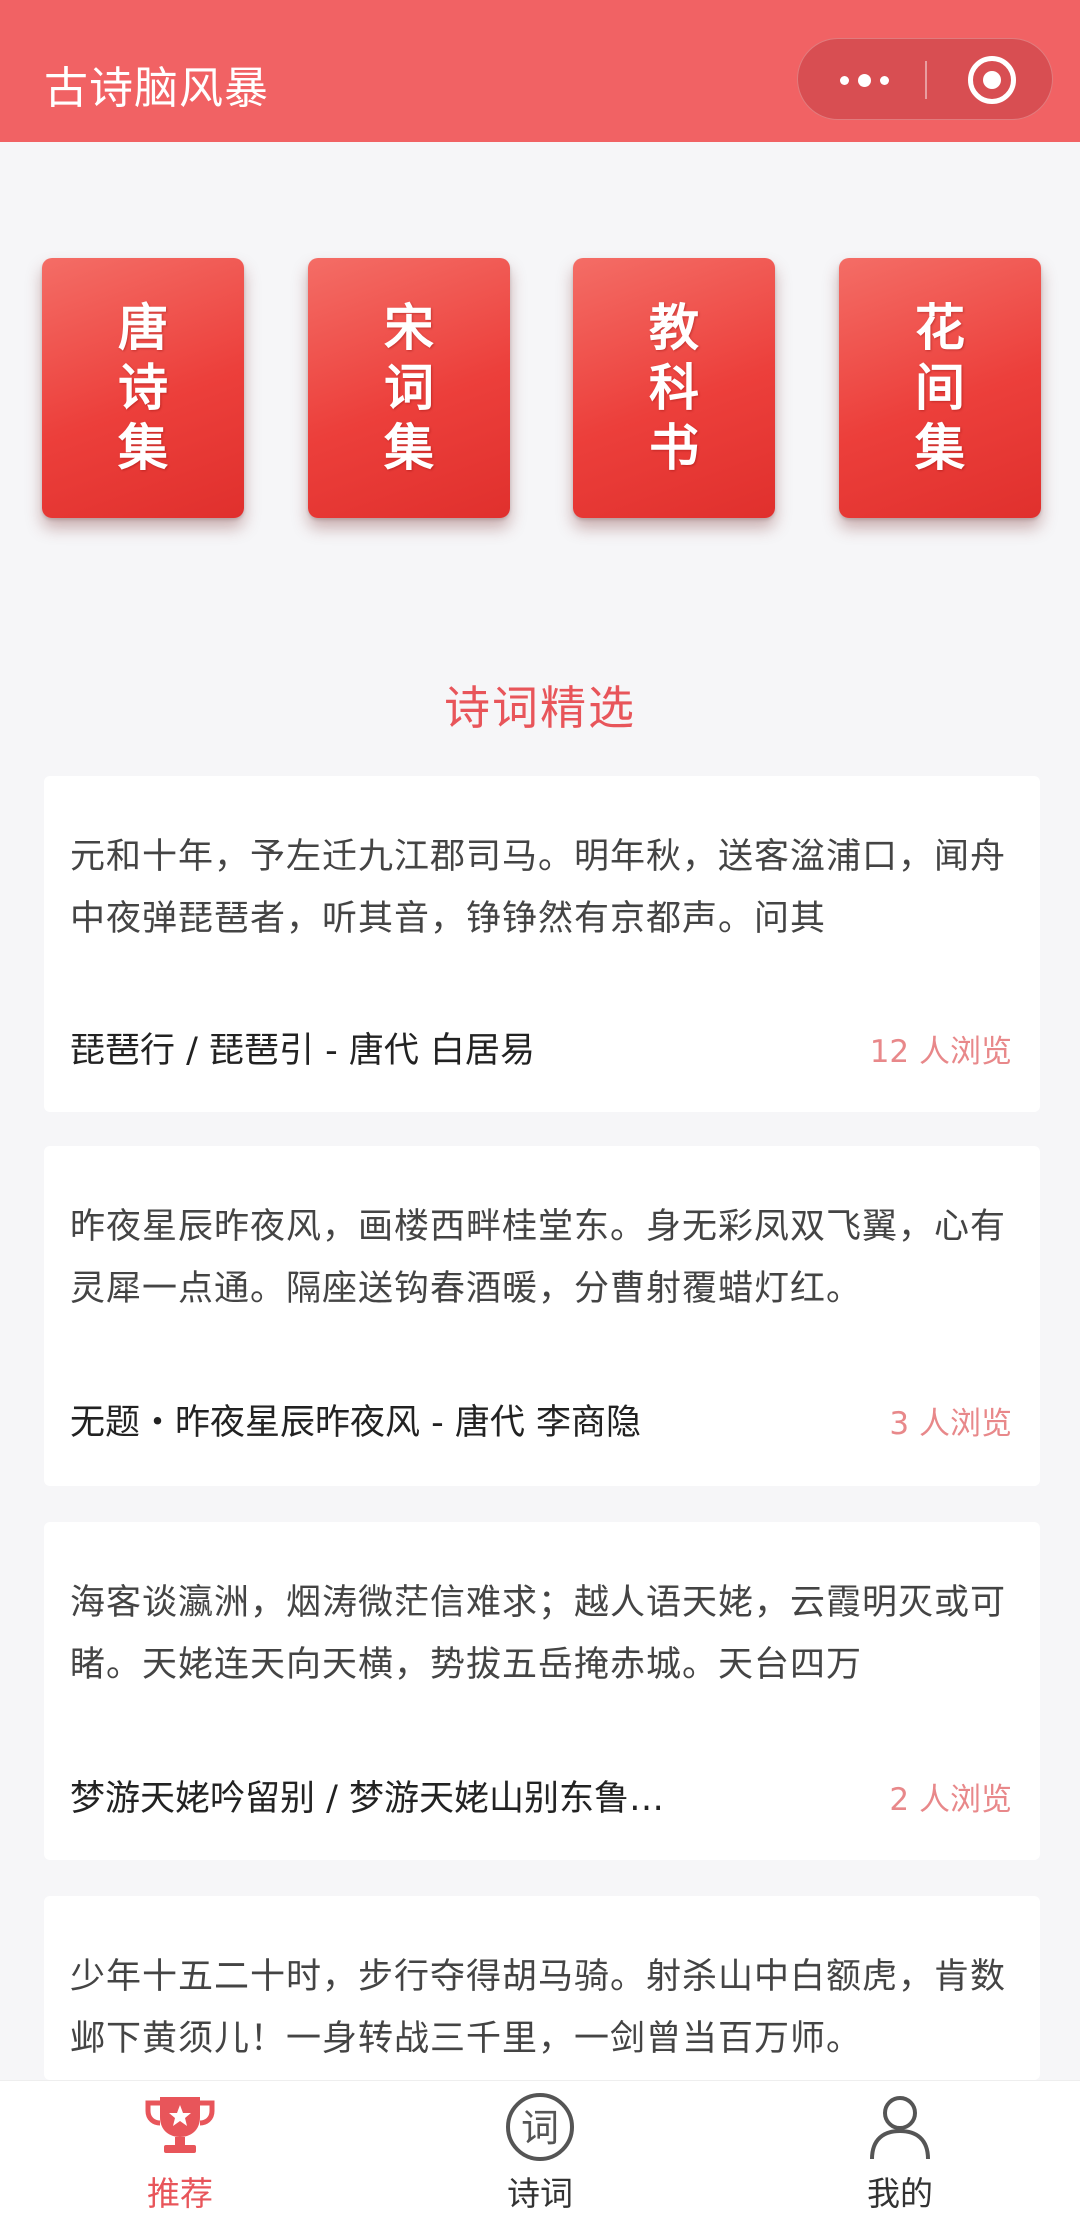  I want to click on category-label: 花间集, so click(940, 387).